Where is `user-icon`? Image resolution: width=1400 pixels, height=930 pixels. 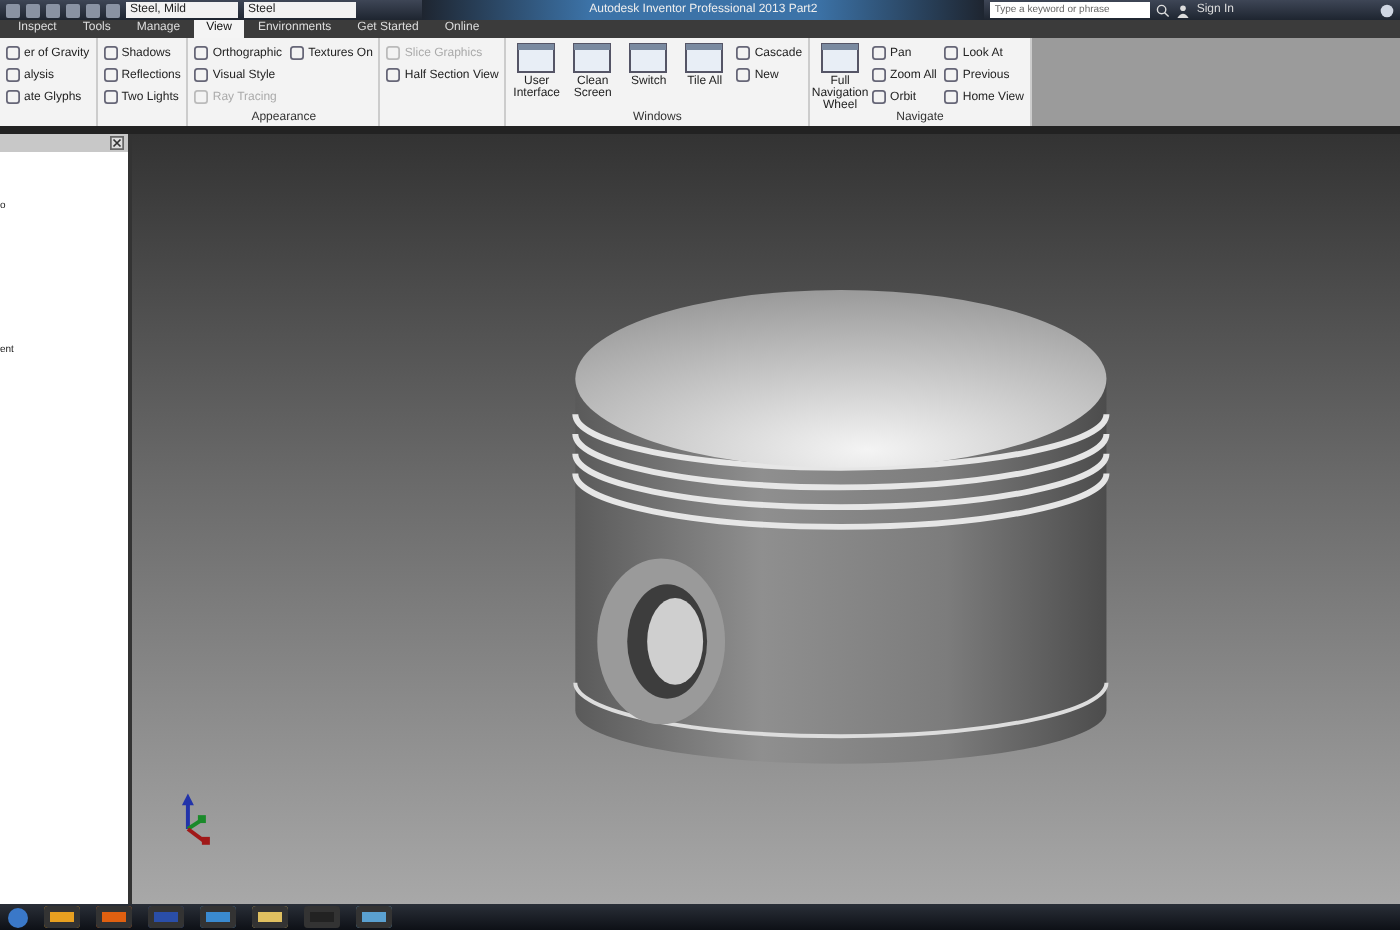
user-icon is located at coordinates (1183, 10).